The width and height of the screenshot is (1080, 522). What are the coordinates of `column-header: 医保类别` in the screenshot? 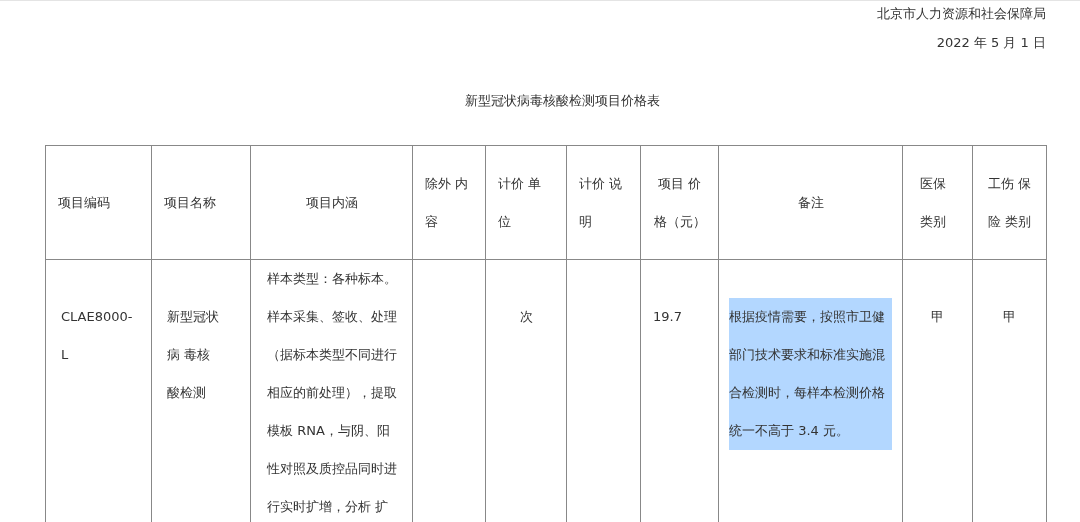 It's located at (937, 202).